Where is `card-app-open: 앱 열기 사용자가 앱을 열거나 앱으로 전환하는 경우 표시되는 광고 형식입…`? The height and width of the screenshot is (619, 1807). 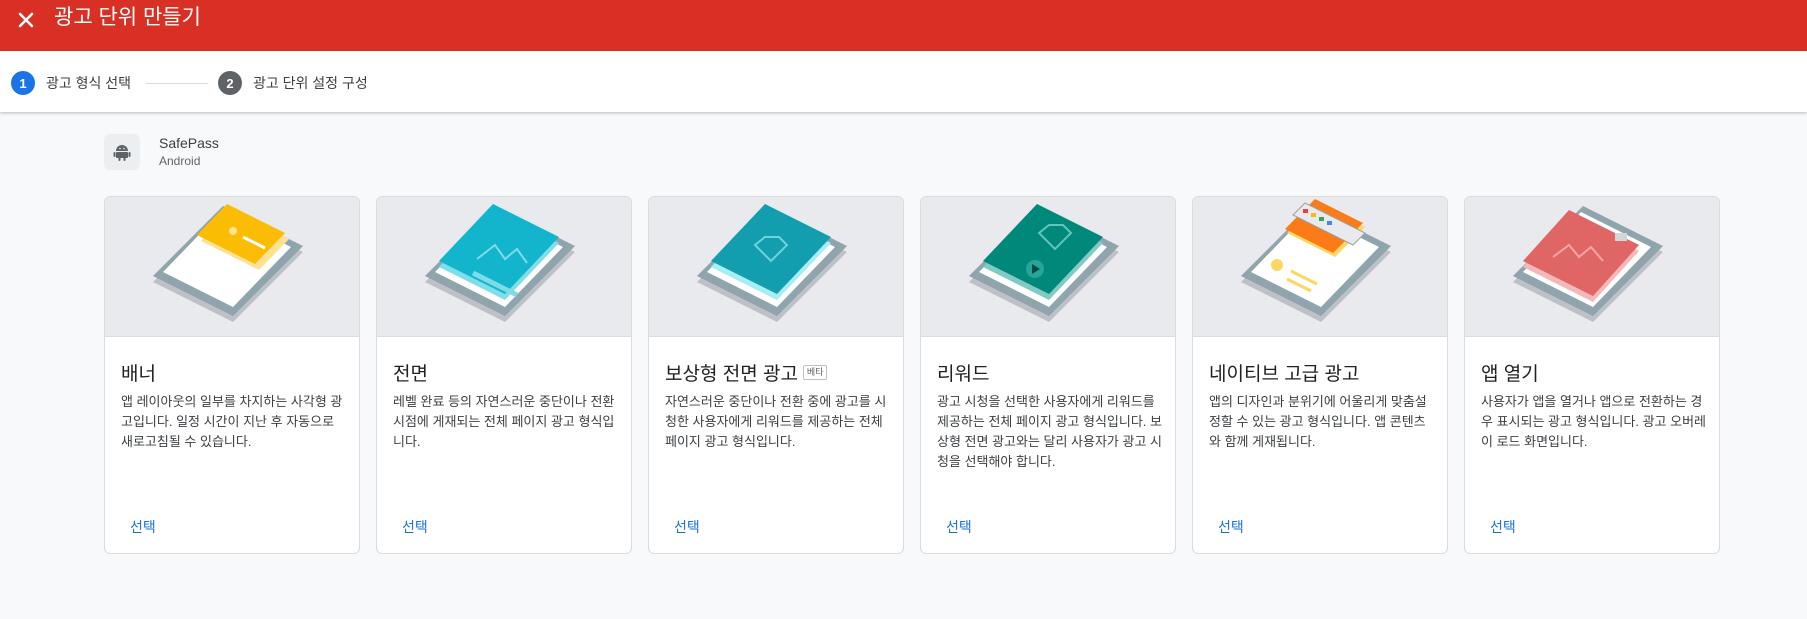 card-app-open: 앱 열기 사용자가 앱을 열거나 앱으로 전환하는 경우 표시되는 광고 형식입… is located at coordinates (1592, 375).